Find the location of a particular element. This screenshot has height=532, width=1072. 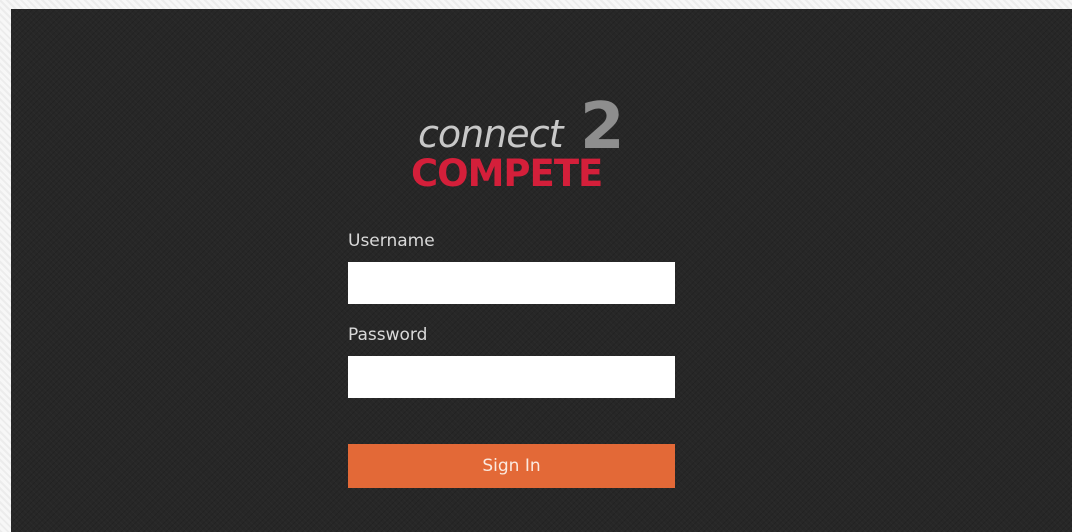

logo-connect-text: connect is located at coordinates (490, 134).